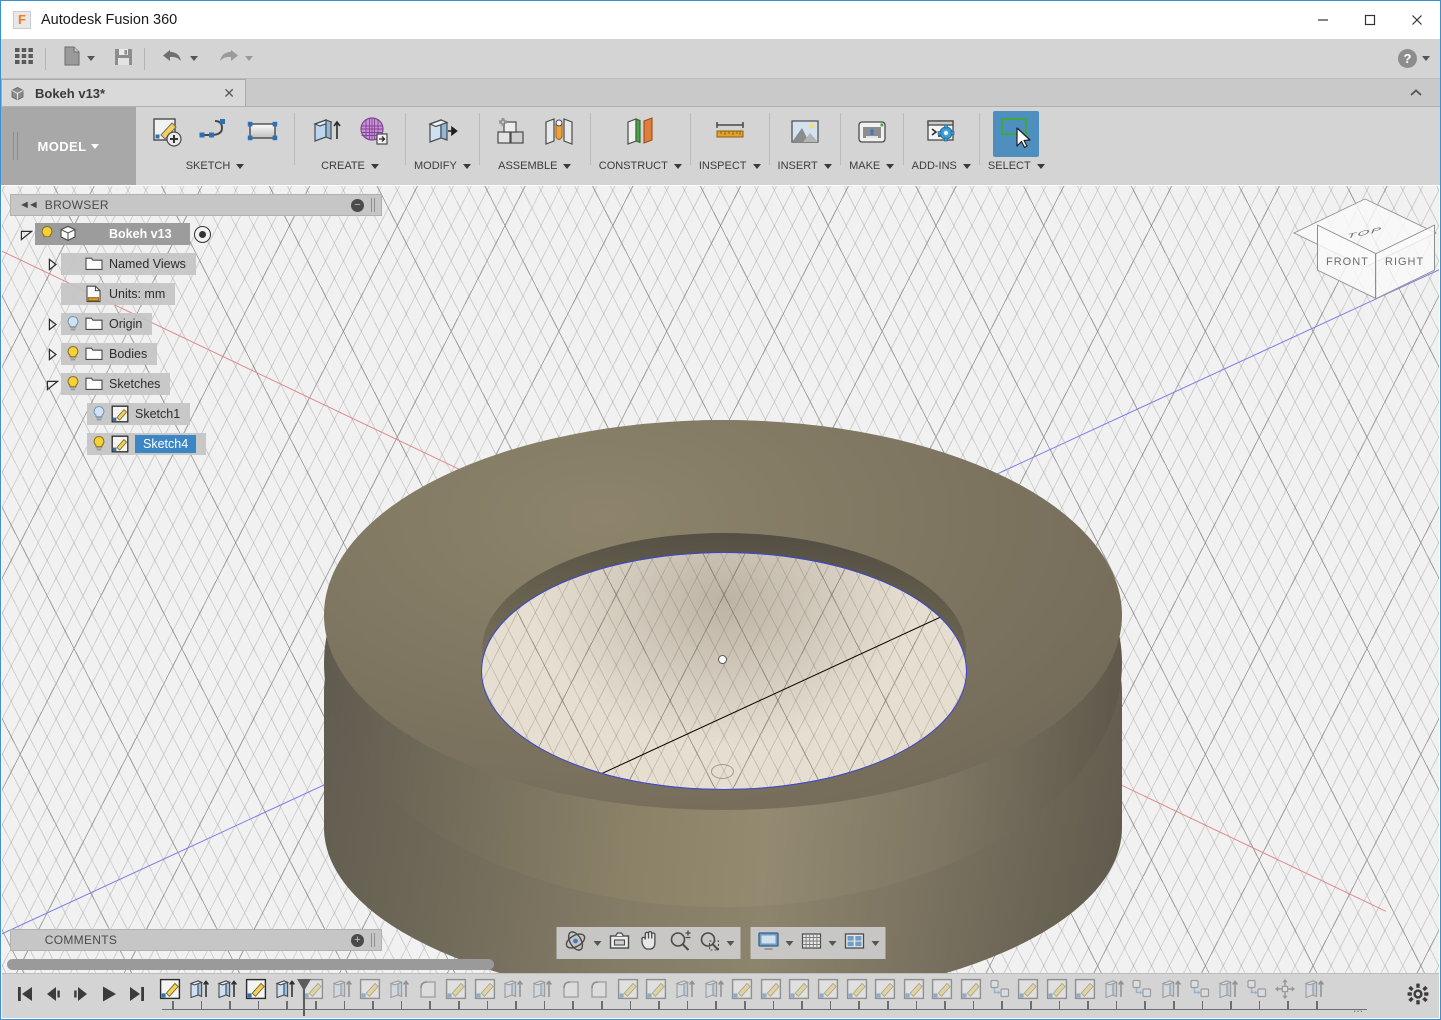  I want to click on collapse-ribbon-button, so click(1416, 93).